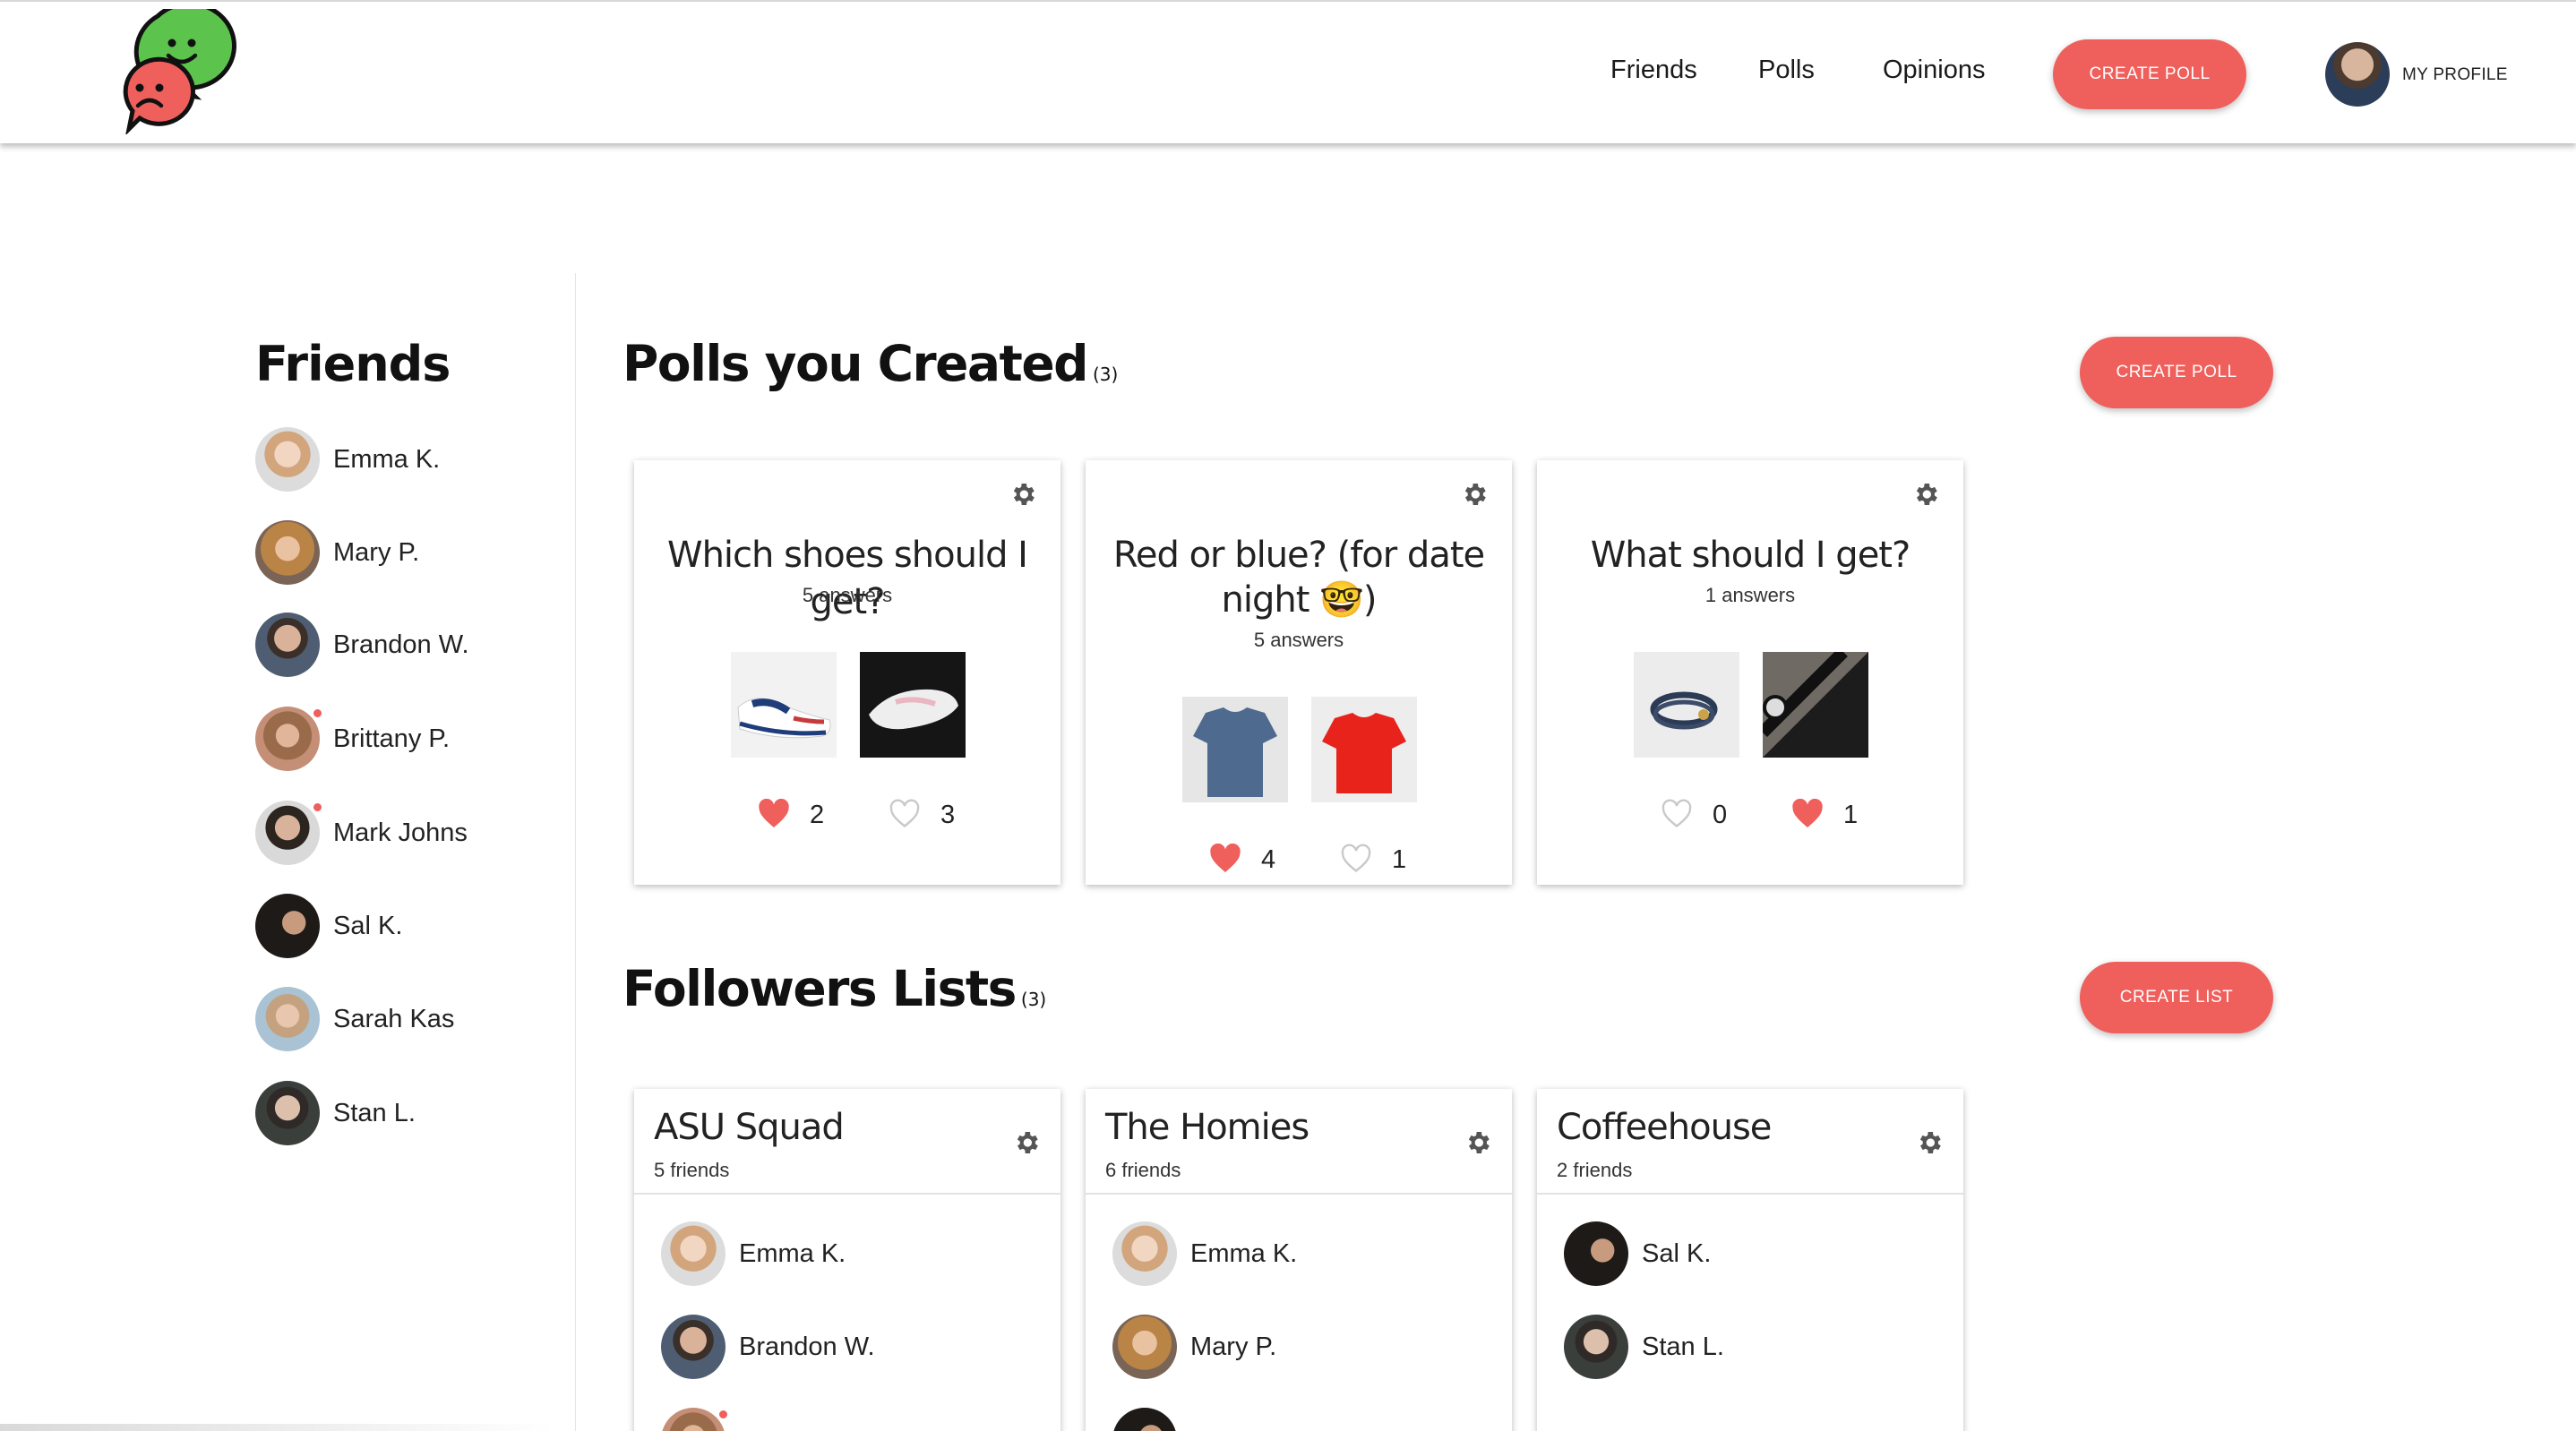  What do you see at coordinates (2357, 74) in the screenshot?
I see `profile-avatar` at bounding box center [2357, 74].